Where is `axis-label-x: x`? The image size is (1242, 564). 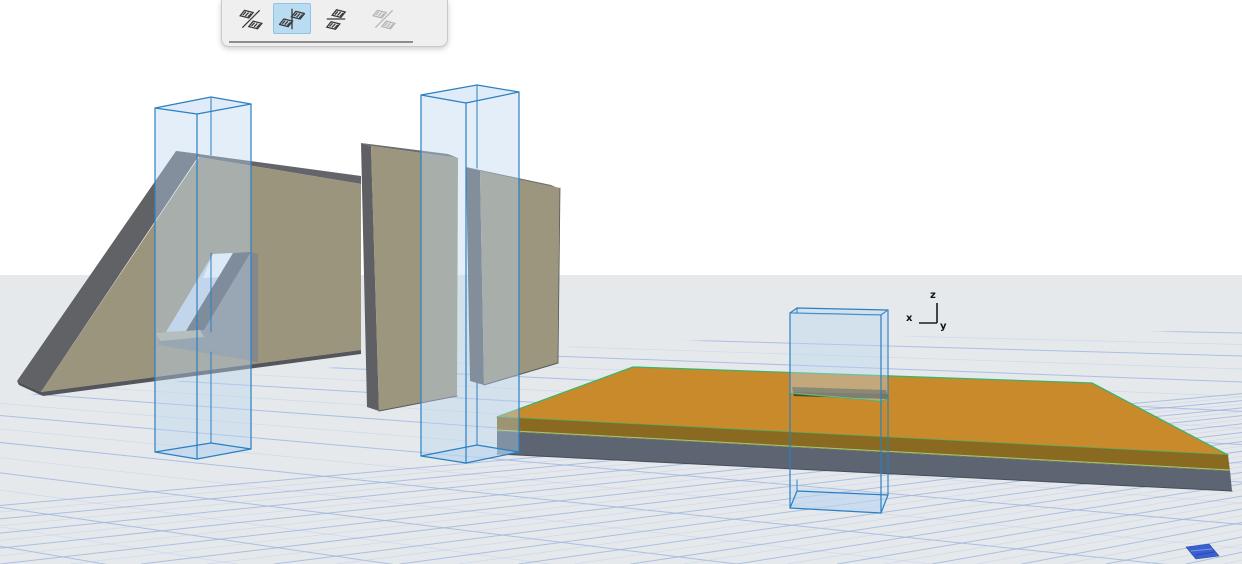
axis-label-x: x is located at coordinates (909, 318).